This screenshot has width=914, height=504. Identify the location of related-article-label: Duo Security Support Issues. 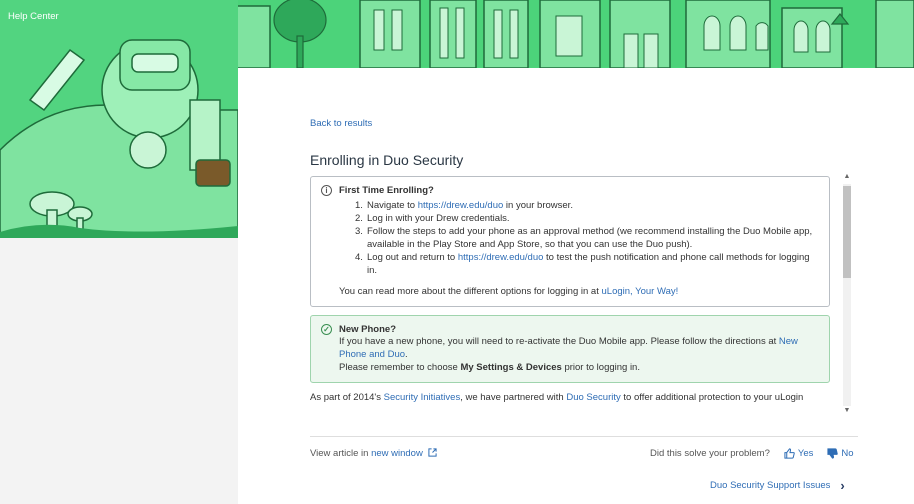
(770, 485).